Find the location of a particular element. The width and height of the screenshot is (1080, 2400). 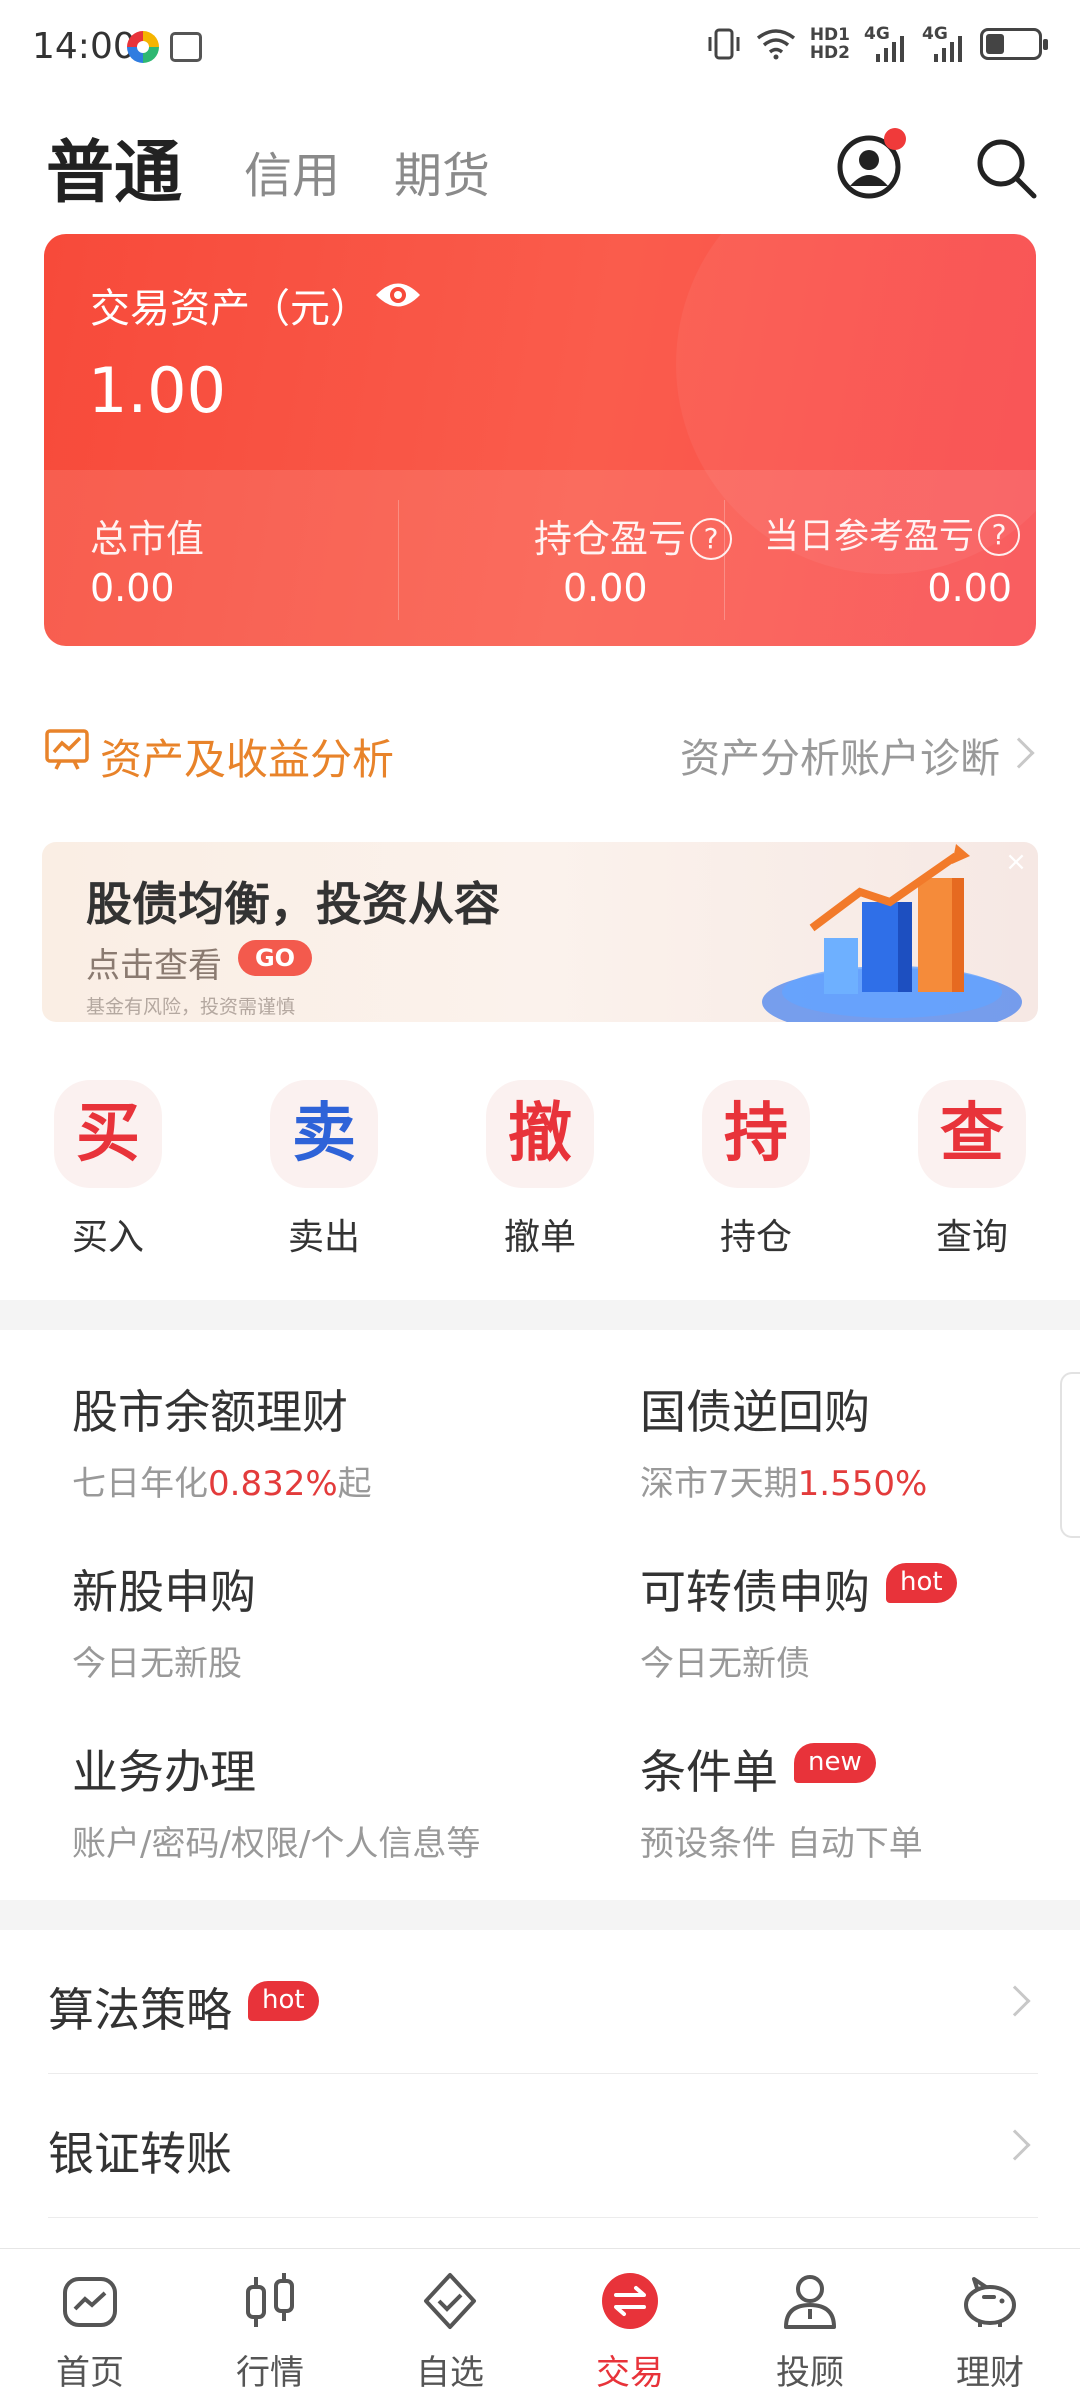

stat-daily-pnl: 当日参考盈亏? 0.00 is located at coordinates (882, 558).